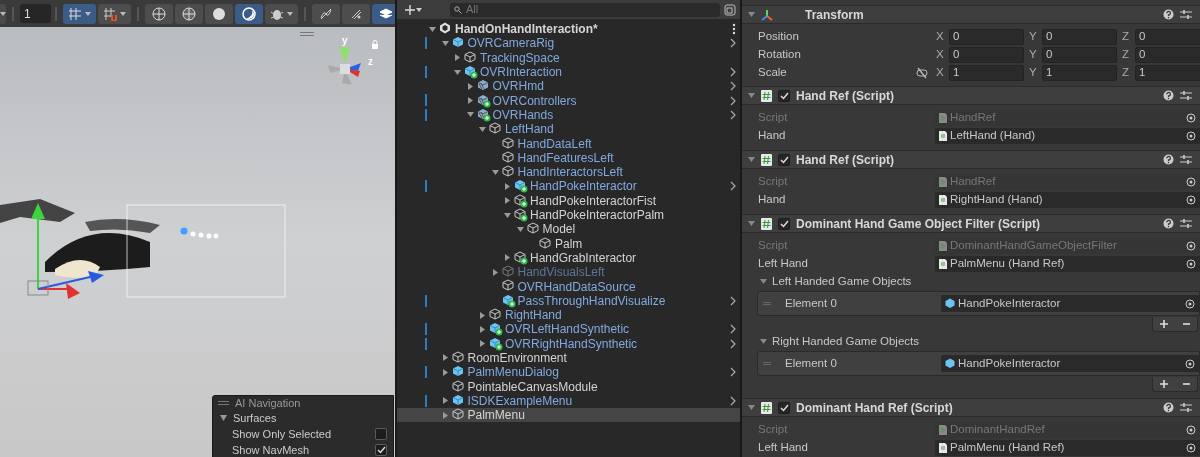 This screenshot has width=1200, height=457. Describe the element at coordinates (568, 329) in the screenshot. I see `hierarchy-item: OVRLeftHandSynthetic` at that location.